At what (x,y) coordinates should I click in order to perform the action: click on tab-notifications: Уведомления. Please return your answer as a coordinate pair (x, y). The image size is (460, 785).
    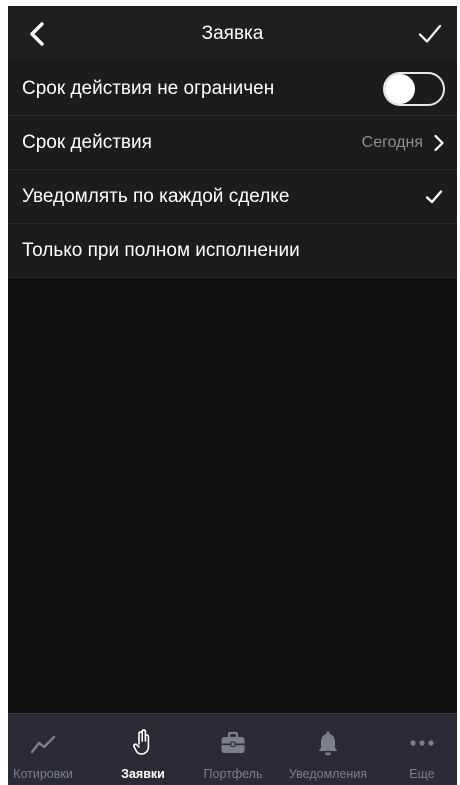
    Looking at the image, I should click on (328, 749).